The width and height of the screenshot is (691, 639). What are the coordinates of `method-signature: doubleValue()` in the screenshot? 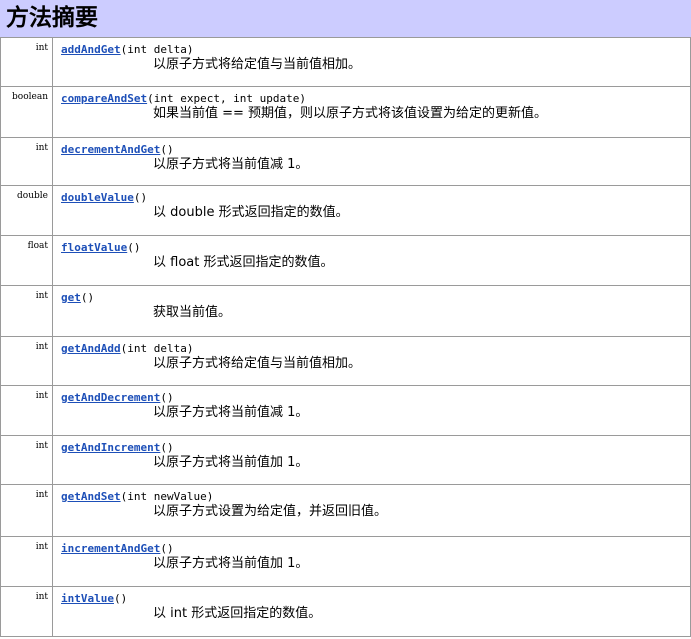 It's located at (104, 198).